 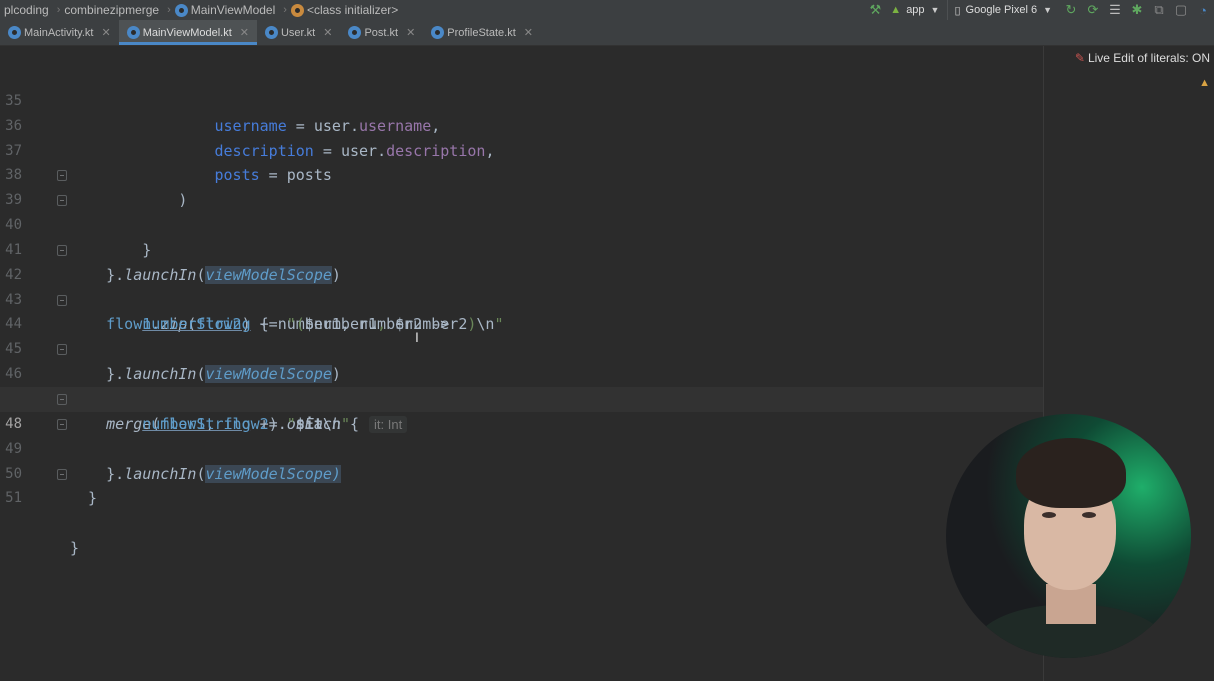 I want to click on code-line: 49 }, so click(x=521, y=459).